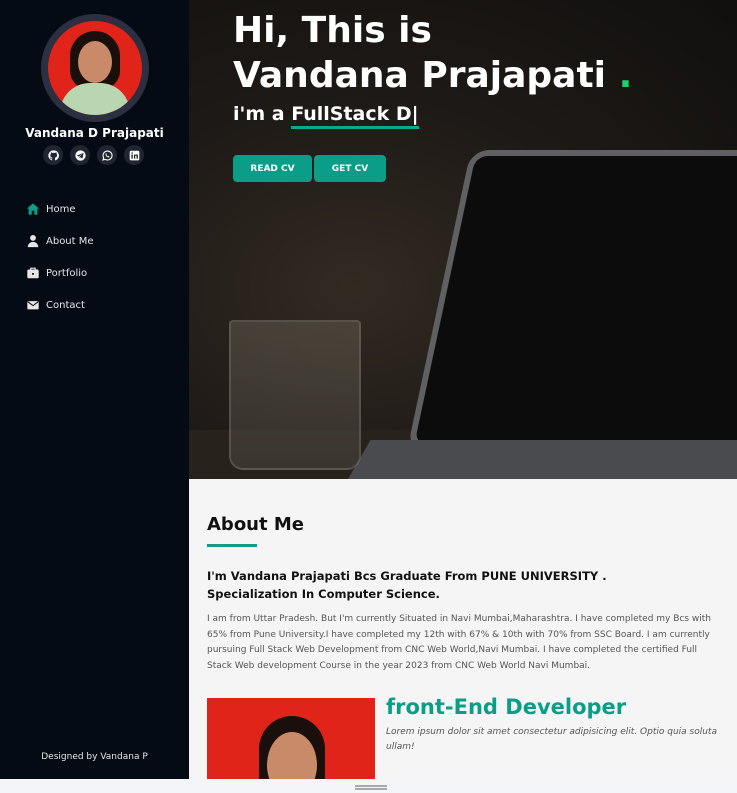  I want to click on linkedin-icon, so click(134, 155).